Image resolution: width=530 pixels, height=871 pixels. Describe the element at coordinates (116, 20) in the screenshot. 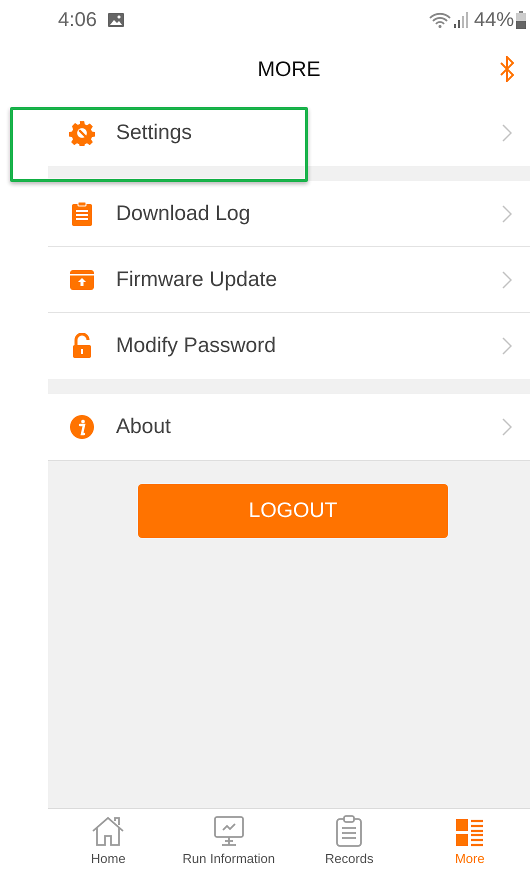

I see `image-icon` at that location.